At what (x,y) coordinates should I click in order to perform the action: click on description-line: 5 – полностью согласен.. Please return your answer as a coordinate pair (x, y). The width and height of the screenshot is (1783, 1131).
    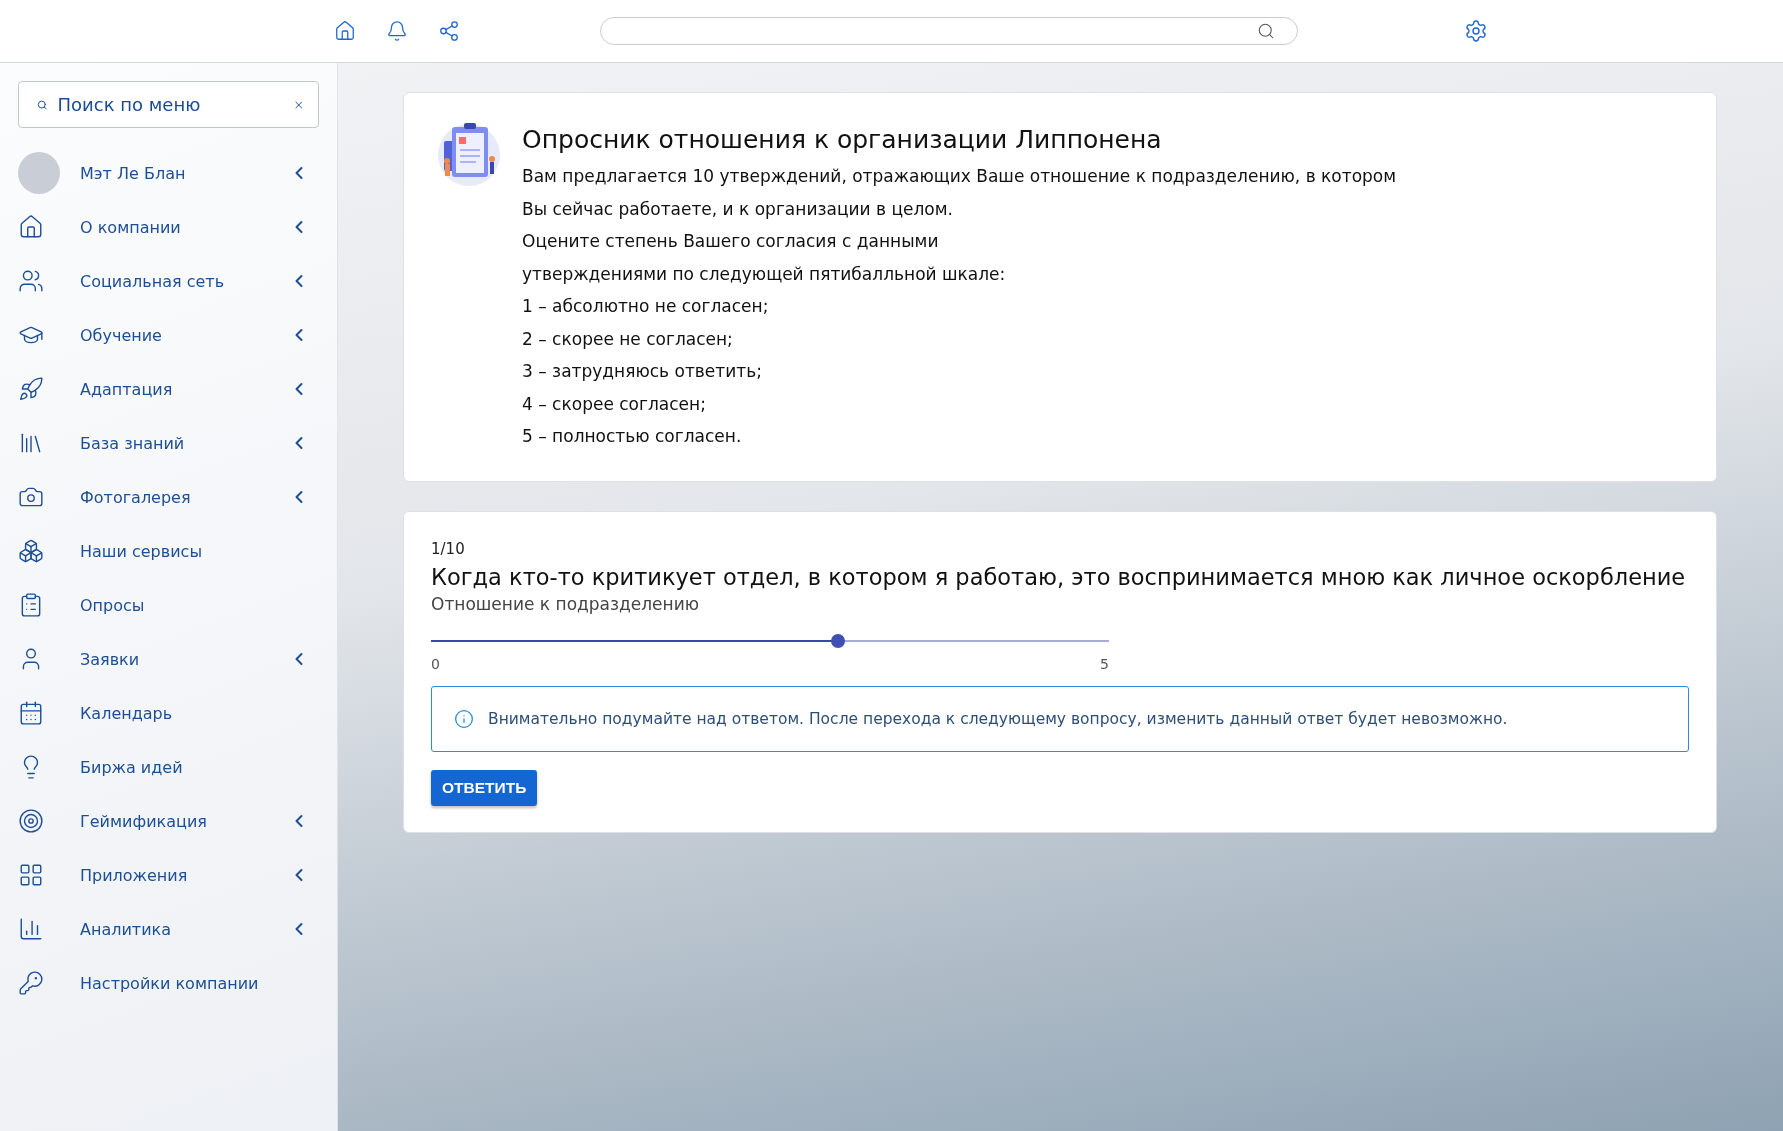
    Looking at the image, I should click on (632, 436).